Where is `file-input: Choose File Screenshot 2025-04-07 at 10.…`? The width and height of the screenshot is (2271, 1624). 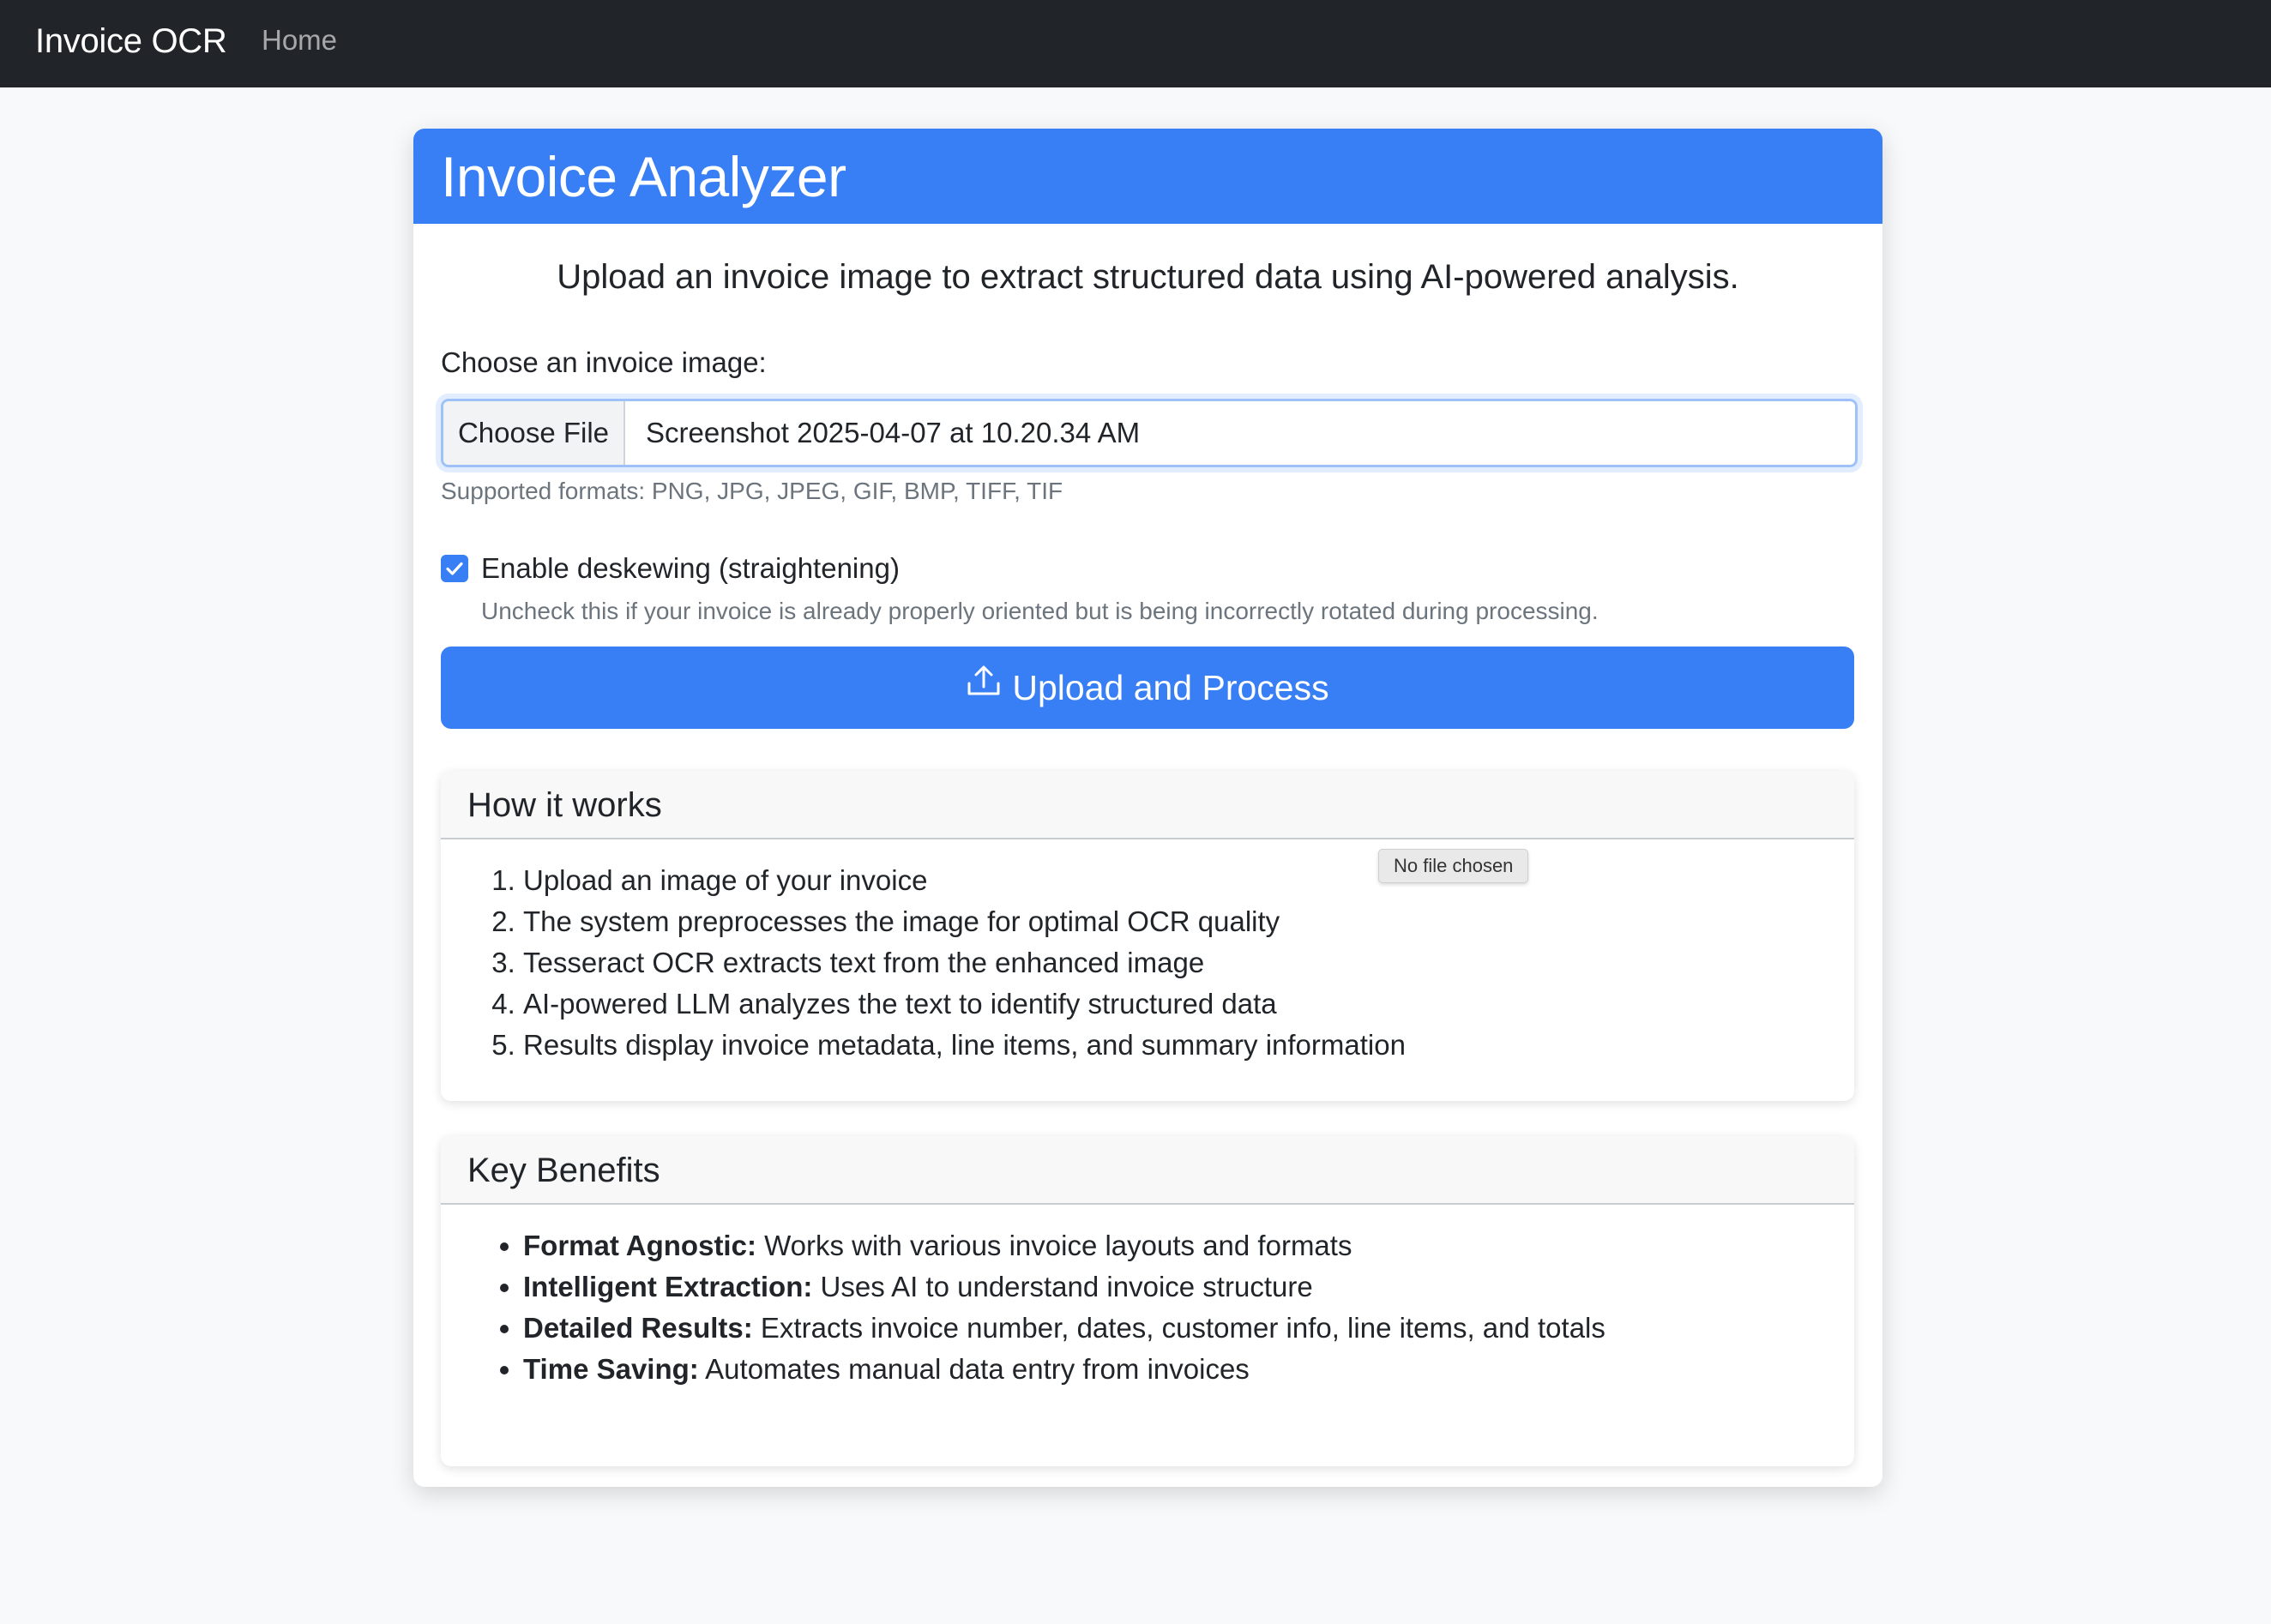 file-input: Choose File Screenshot 2025-04-07 at 10.… is located at coordinates (1149, 433).